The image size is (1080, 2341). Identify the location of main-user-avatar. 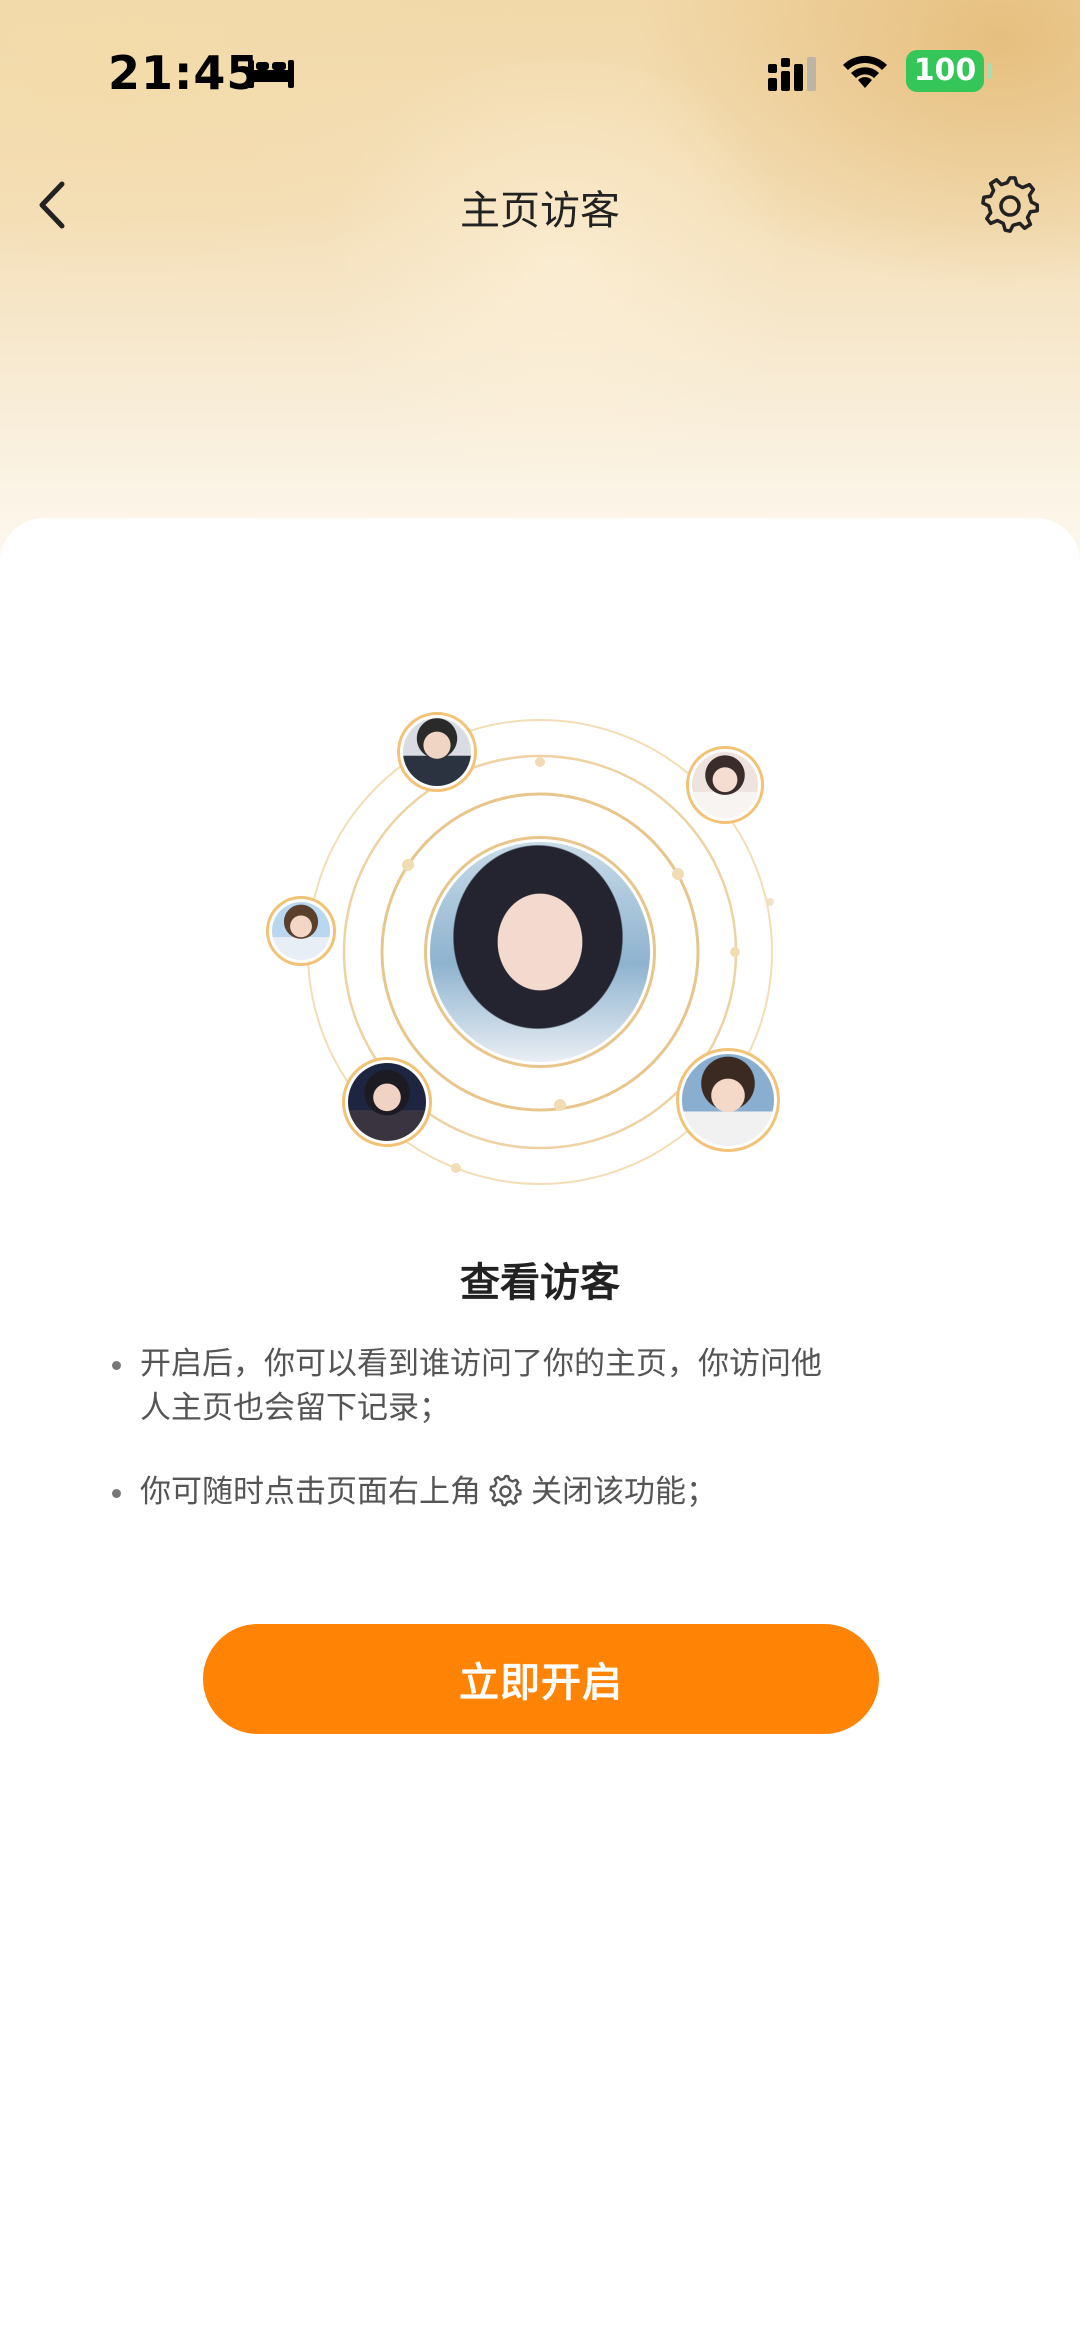
(540, 952).